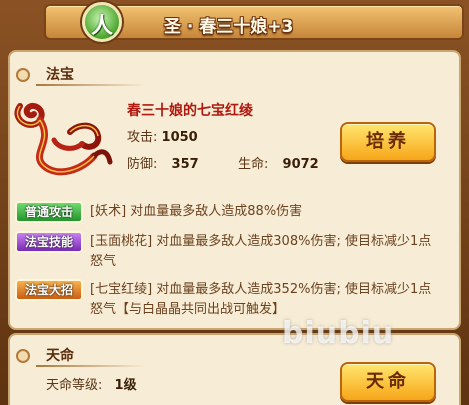  I want to click on destiny-section-title: 天命, so click(60, 356).